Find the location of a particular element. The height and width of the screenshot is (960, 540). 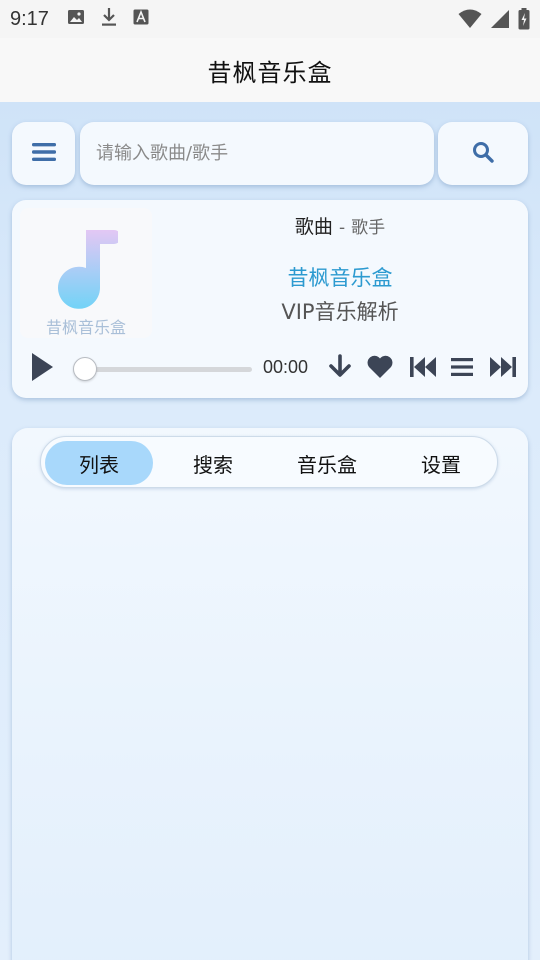

status-bar: 9:17 is located at coordinates (270, 19).